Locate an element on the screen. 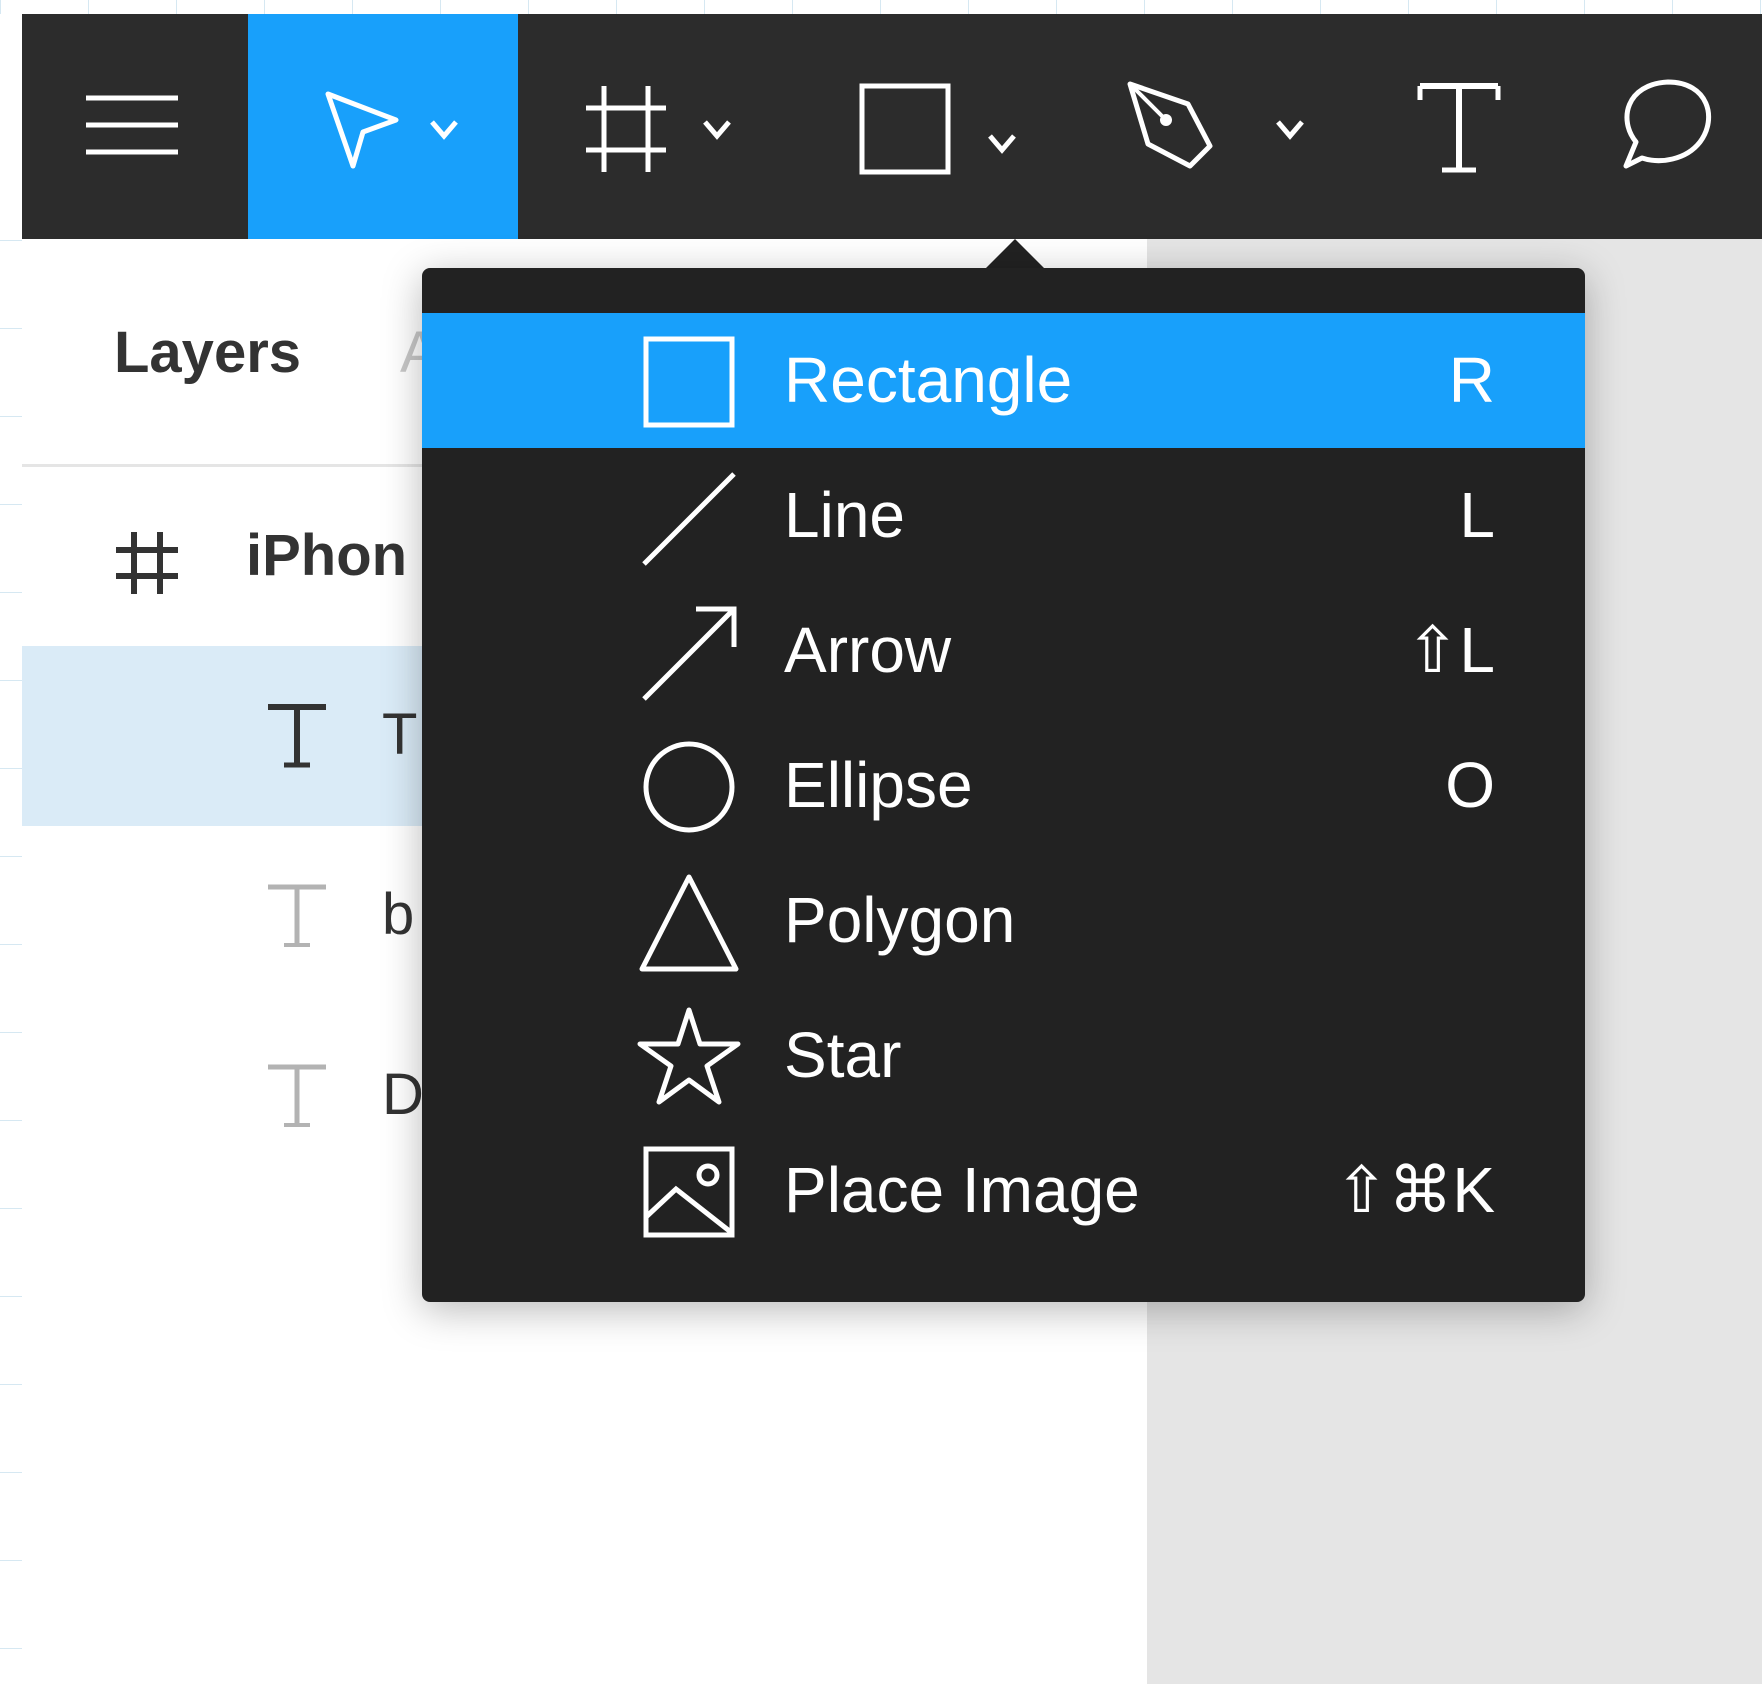 Image resolution: width=1762 pixels, height=1684 pixels. layer-label: D is located at coordinates (403, 1094).